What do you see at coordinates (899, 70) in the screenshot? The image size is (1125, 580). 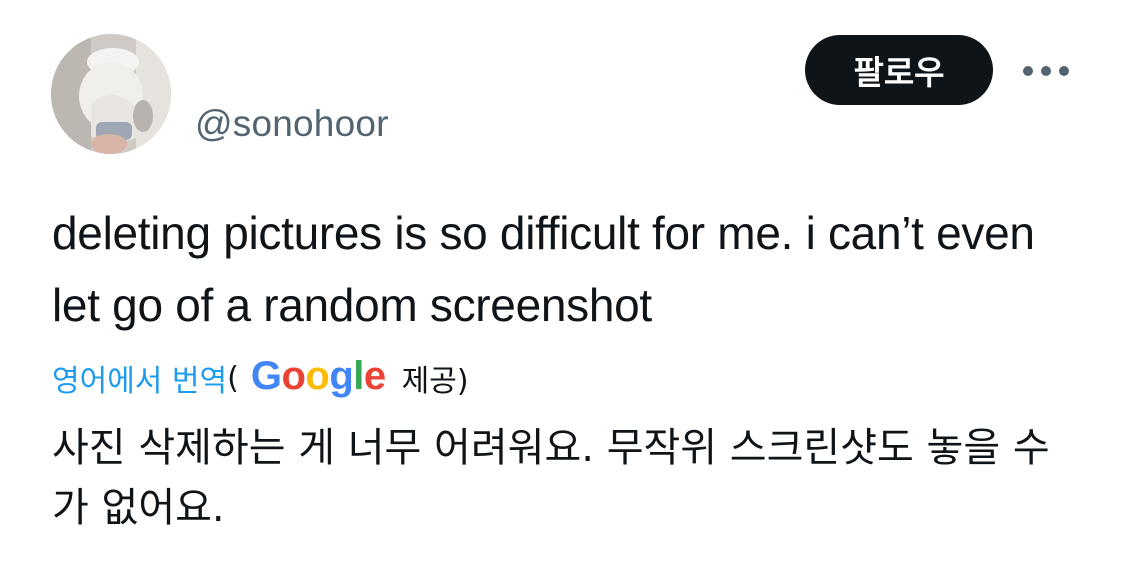 I see `follow-button: 팔로우` at bounding box center [899, 70].